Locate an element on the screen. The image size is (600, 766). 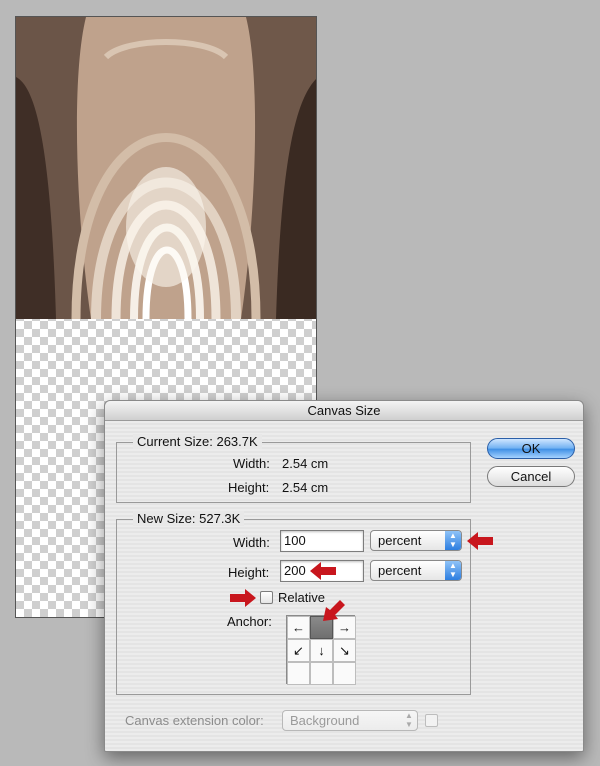
anchor-bottom-center is located at coordinates (321, 673).